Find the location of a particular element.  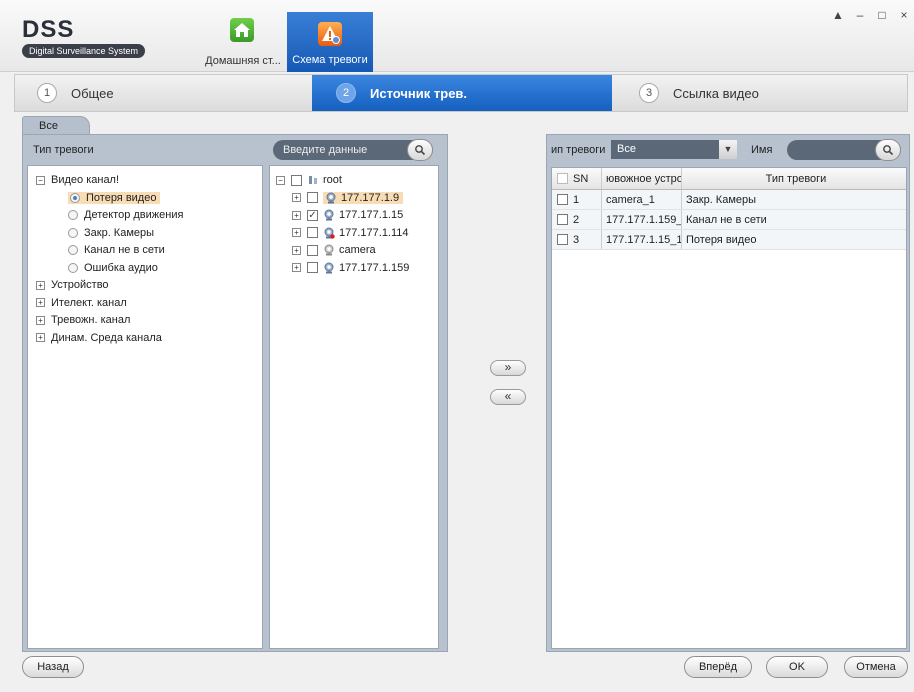

tree-group-alarm-channel: + Тревожн. канал is located at coordinates (145, 321).